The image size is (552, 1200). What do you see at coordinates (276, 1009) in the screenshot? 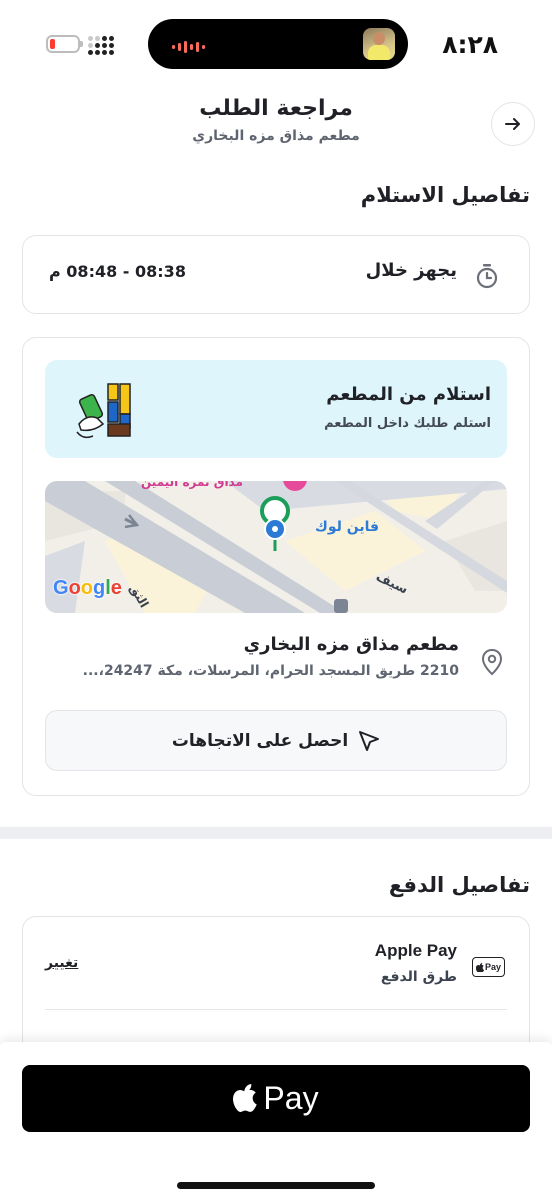
I see `payment-divider` at bounding box center [276, 1009].